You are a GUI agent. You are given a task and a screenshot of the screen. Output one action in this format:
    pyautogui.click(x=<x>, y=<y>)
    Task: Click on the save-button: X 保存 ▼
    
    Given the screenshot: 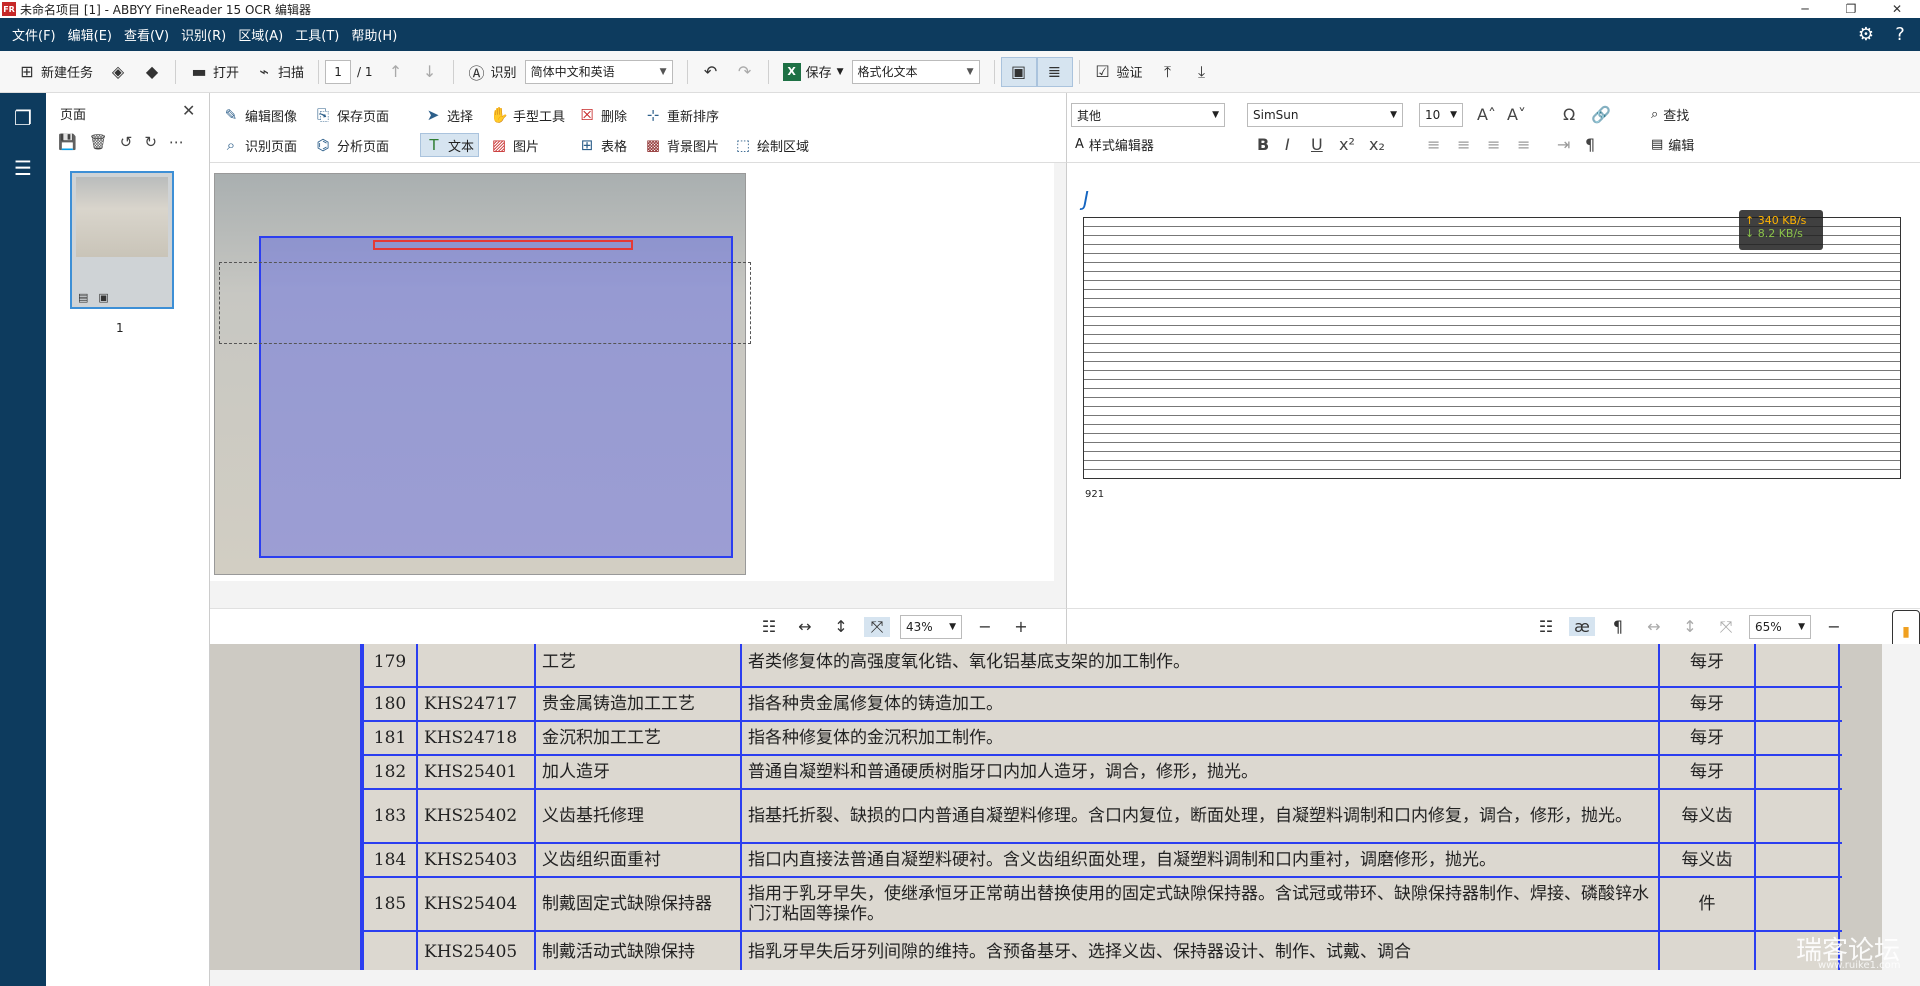 What is the action you would take?
    pyautogui.click(x=813, y=72)
    